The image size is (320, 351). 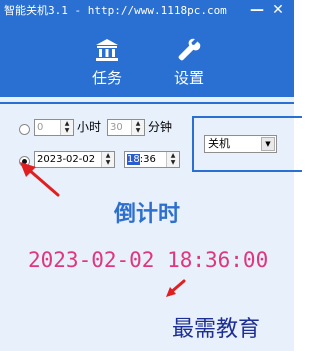 What do you see at coordinates (188, 78) in the screenshot?
I see `tab-settings-label: 设置` at bounding box center [188, 78].